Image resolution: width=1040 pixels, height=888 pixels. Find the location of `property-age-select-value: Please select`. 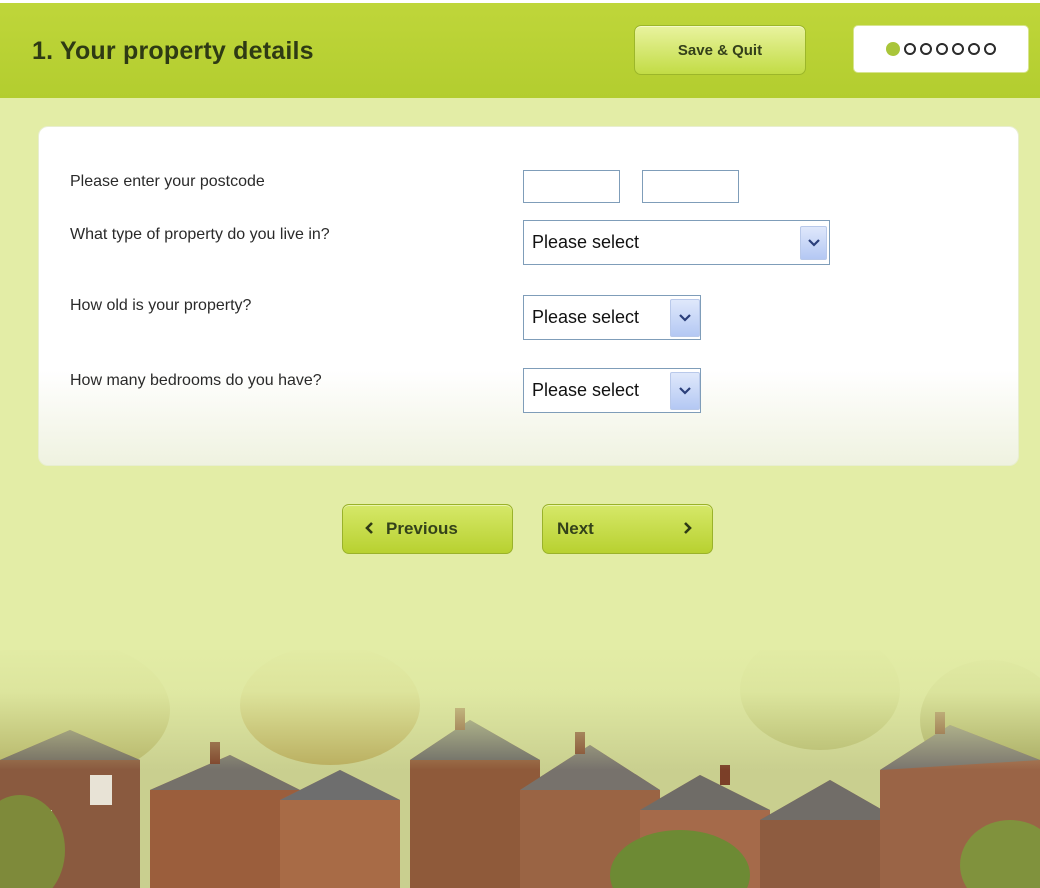

property-age-select-value: Please select is located at coordinates (586, 317).